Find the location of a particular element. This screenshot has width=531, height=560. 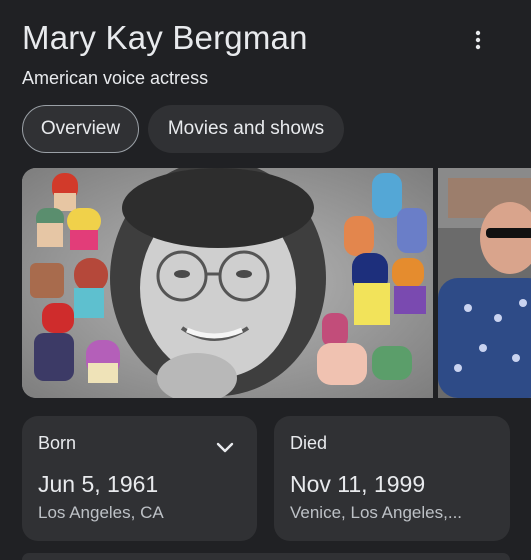

born-label: Born is located at coordinates (57, 443).